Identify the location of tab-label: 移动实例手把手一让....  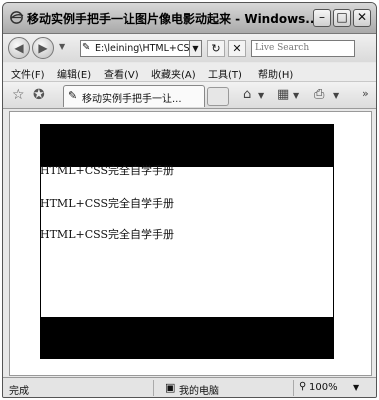
(132, 99).